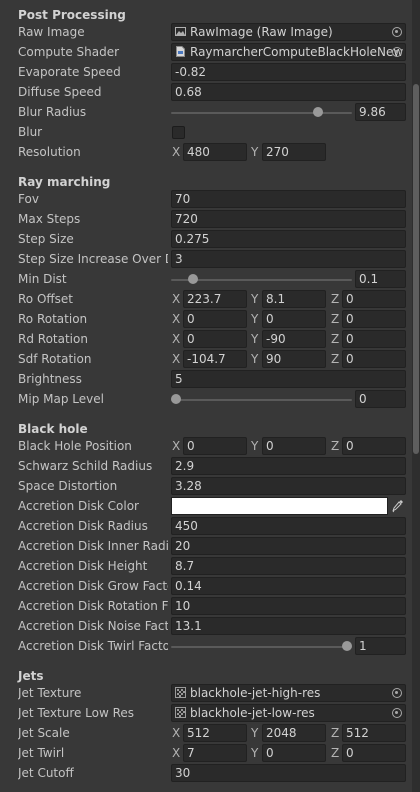  I want to click on blur-radius-slider-track, so click(261, 113).